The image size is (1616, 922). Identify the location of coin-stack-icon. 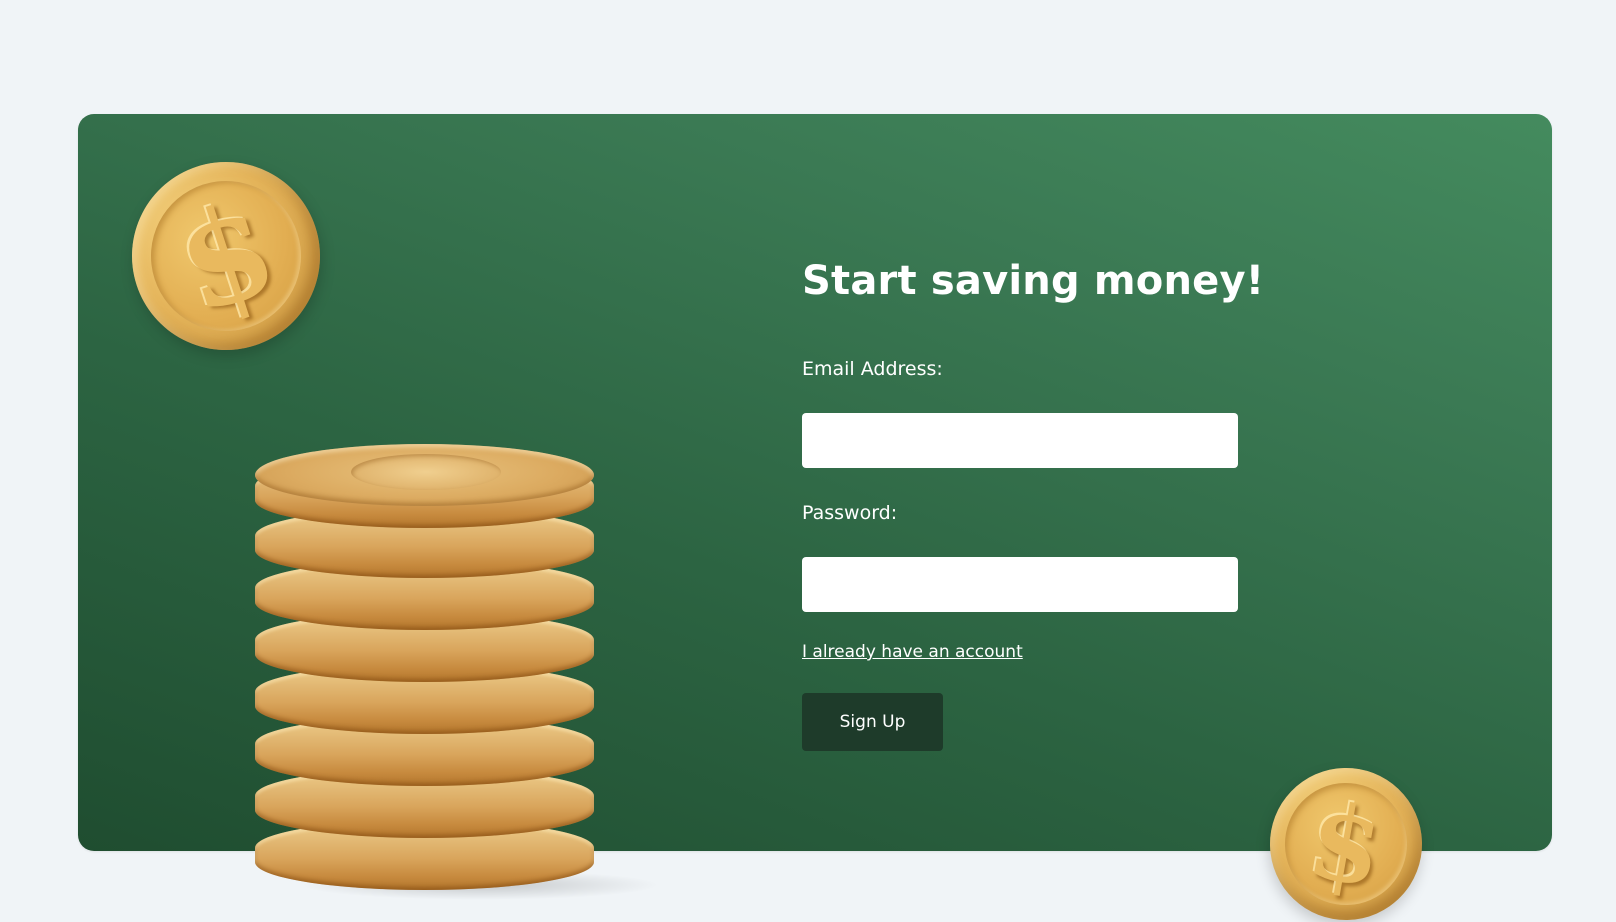
(424, 669).